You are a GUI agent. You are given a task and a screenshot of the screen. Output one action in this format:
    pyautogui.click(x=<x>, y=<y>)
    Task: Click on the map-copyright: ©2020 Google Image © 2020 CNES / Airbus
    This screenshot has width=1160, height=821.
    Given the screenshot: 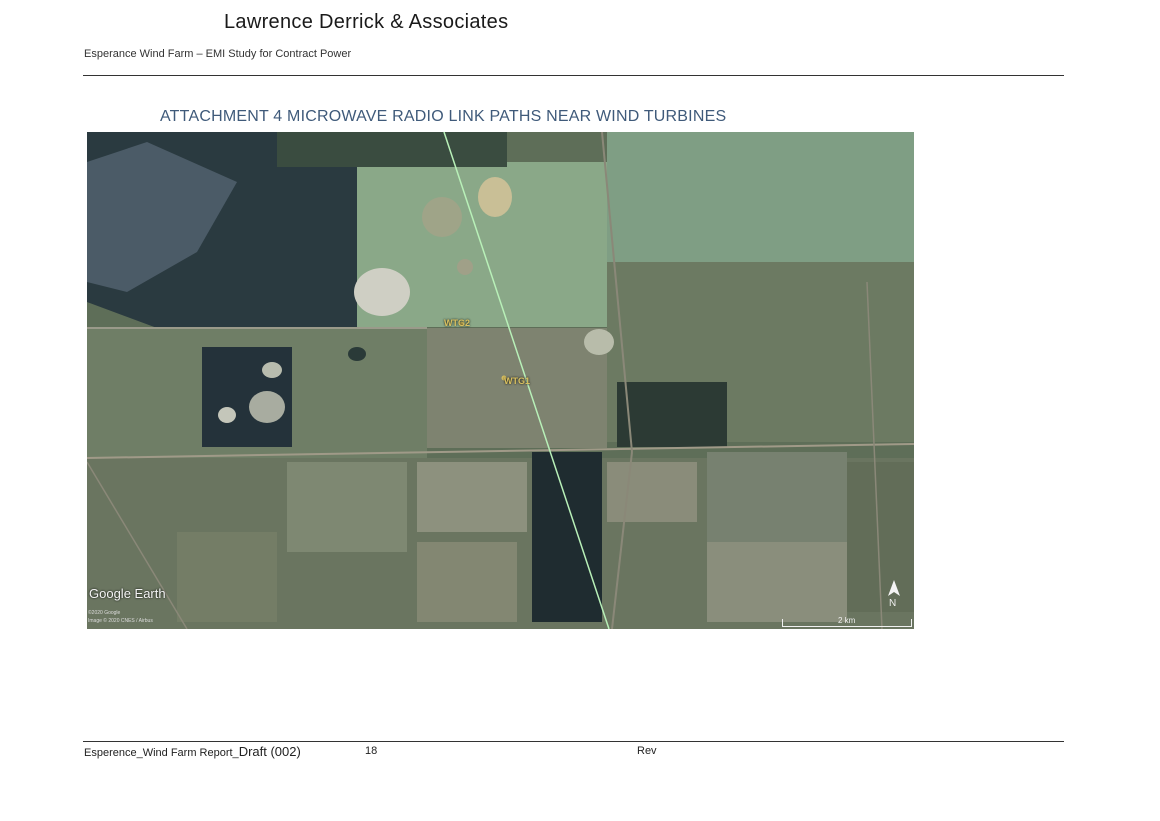 What is the action you would take?
    pyautogui.click(x=120, y=617)
    